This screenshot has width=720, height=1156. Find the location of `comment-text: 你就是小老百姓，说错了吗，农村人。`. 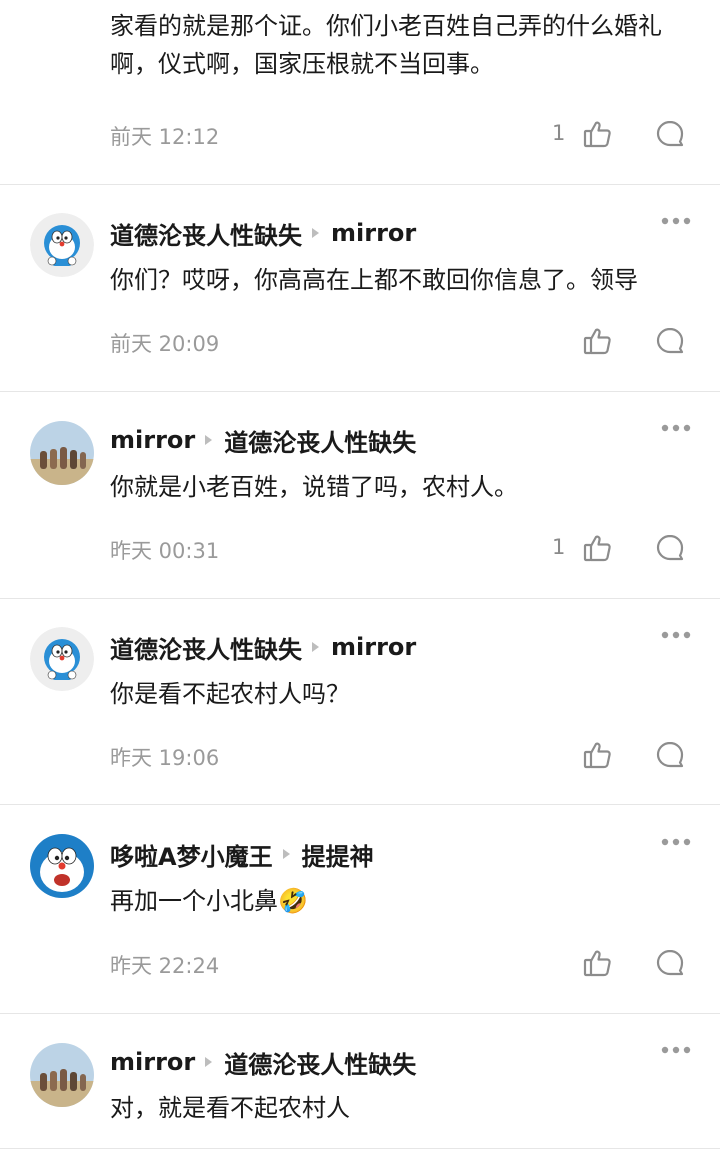

comment-text: 你就是小老百姓，说错了吗，农村人。 is located at coordinates (314, 487).